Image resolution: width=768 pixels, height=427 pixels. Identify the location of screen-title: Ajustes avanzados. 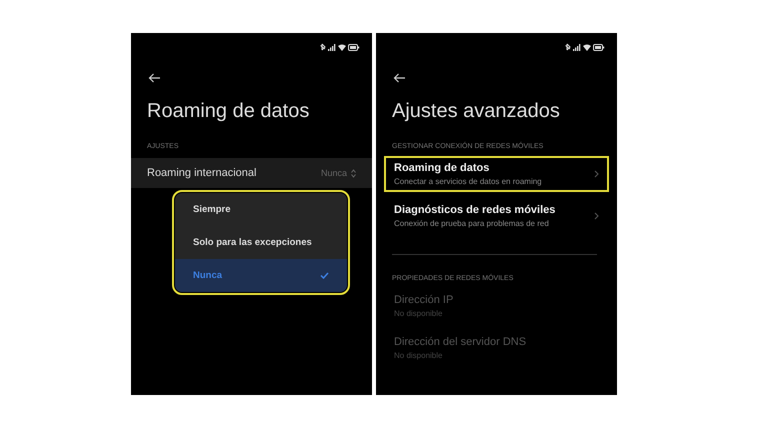
(476, 111).